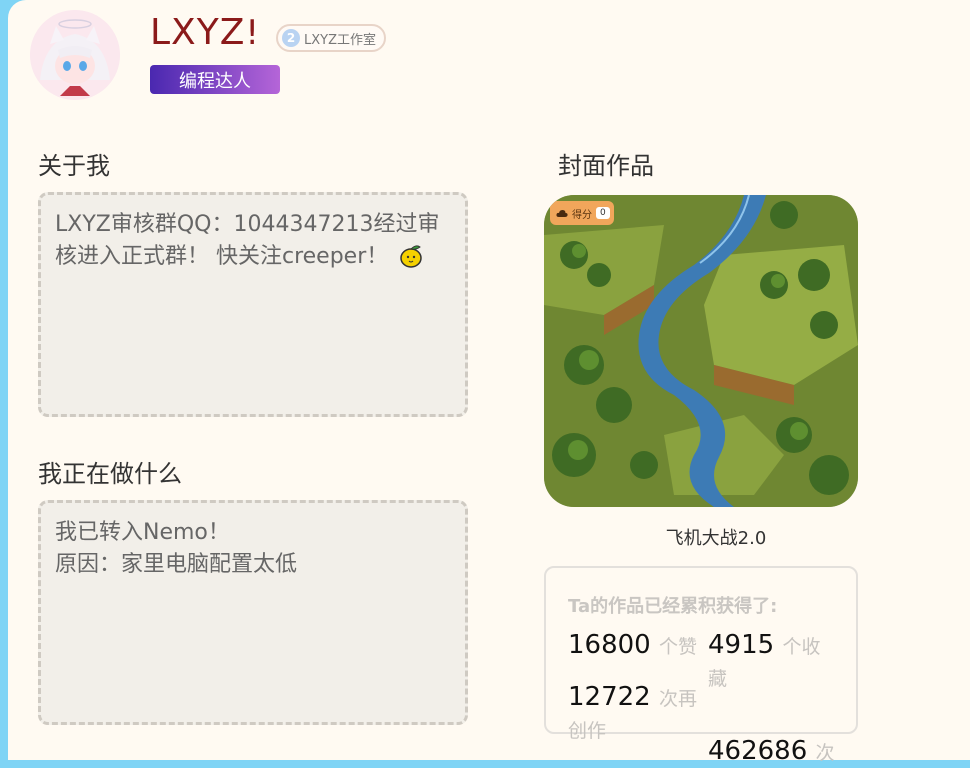 The width and height of the screenshot is (970, 768). I want to click on doing-box: 我已转入Nemo！ 原因：家里电脑配置太低, so click(253, 612).